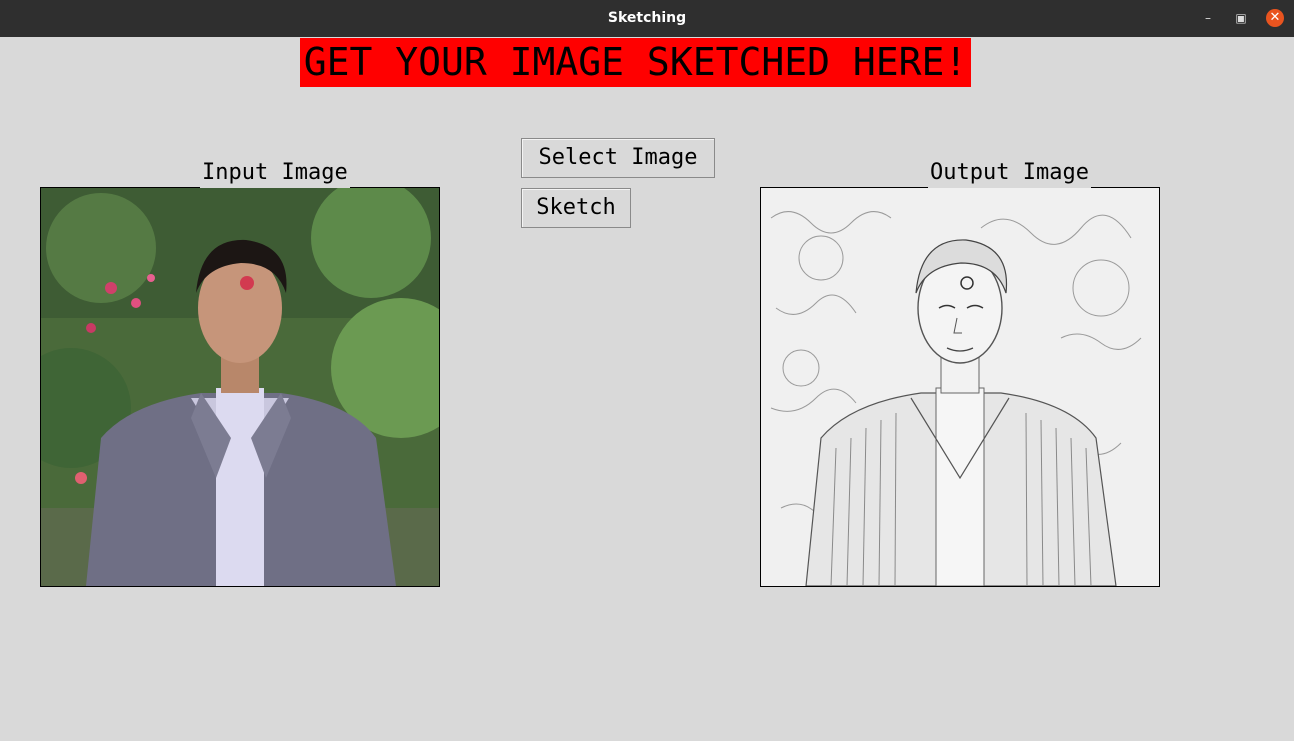 Image resolution: width=1294 pixels, height=741 pixels. I want to click on output-image-label: Output Image, so click(1009, 173).